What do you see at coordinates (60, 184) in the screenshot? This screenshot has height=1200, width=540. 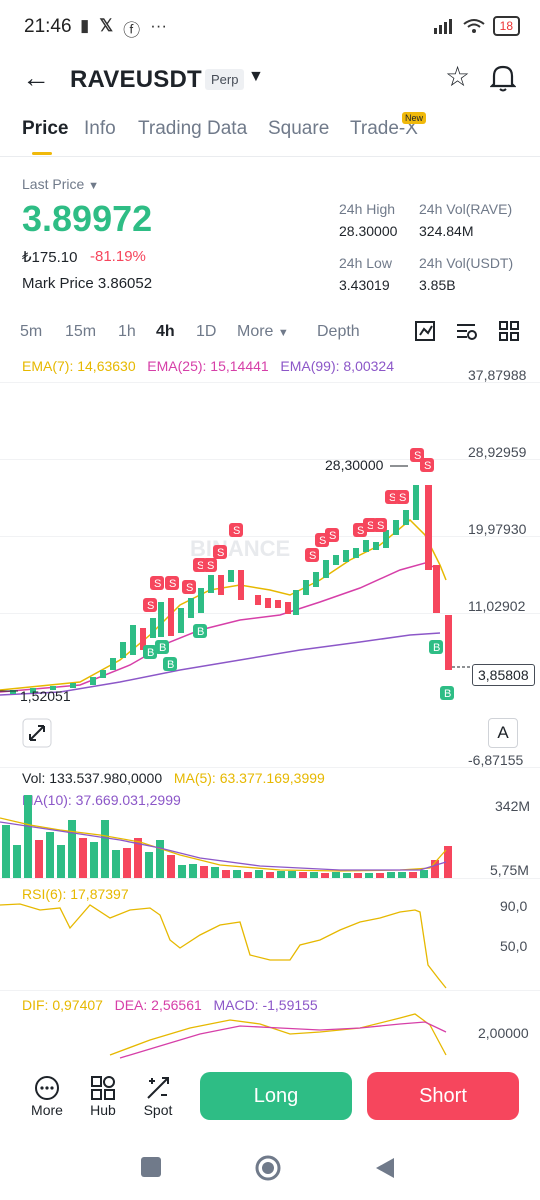 I see `last-price-label: Last Price ▼` at bounding box center [60, 184].